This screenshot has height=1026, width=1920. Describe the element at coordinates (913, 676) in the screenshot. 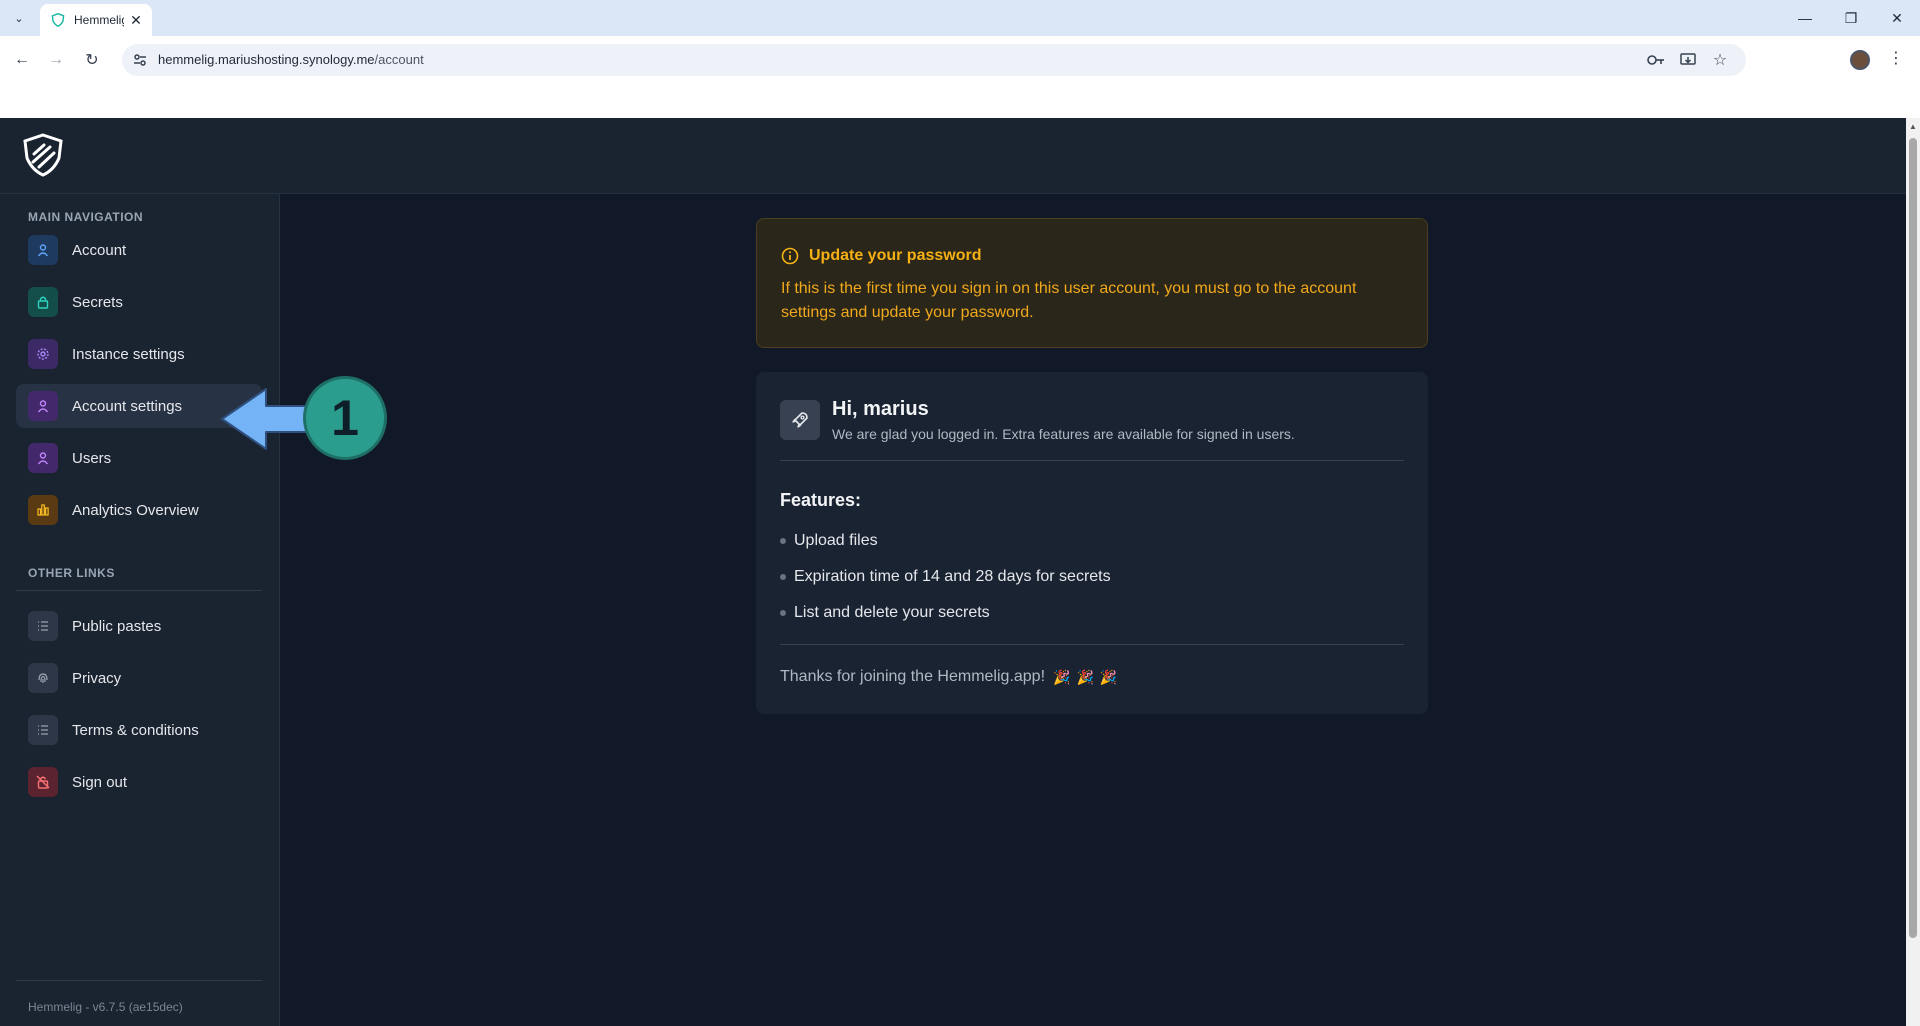

I see `thanks-text: Thanks for joining the Hemmelig.app!` at that location.